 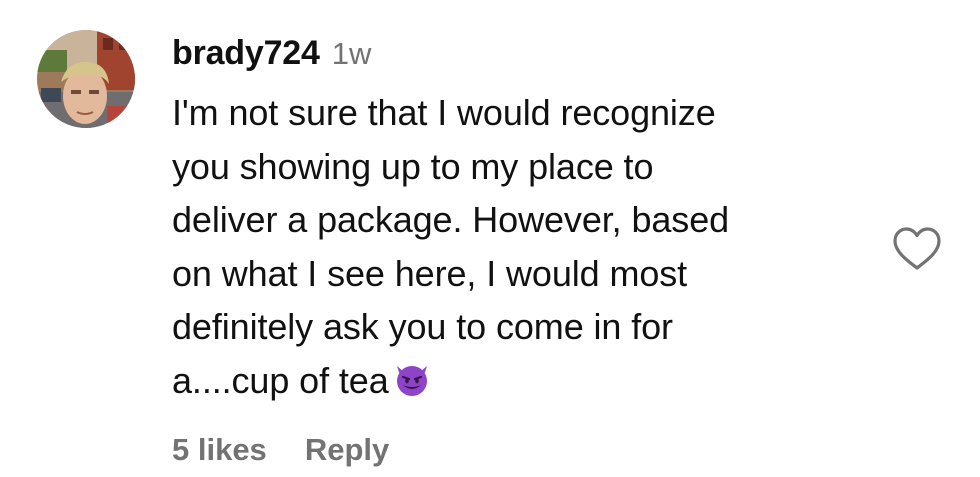 What do you see at coordinates (517, 59) in the screenshot?
I see `comment-header: brady724 1w` at bounding box center [517, 59].